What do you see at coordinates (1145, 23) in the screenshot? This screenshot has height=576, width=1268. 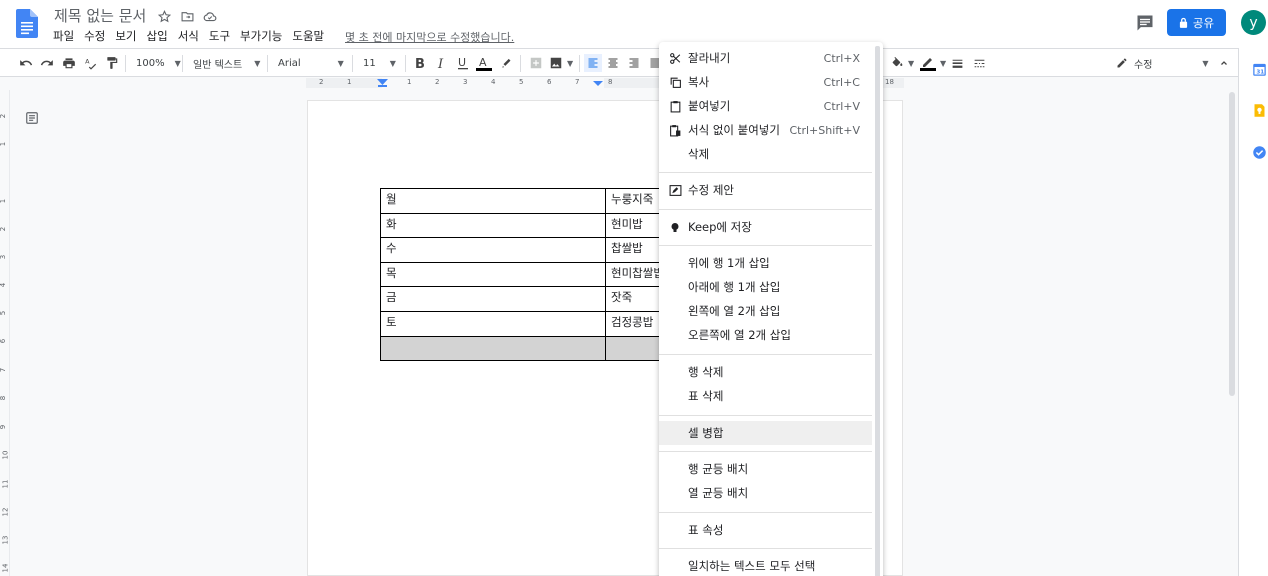 I see `comment-history-icon` at bounding box center [1145, 23].